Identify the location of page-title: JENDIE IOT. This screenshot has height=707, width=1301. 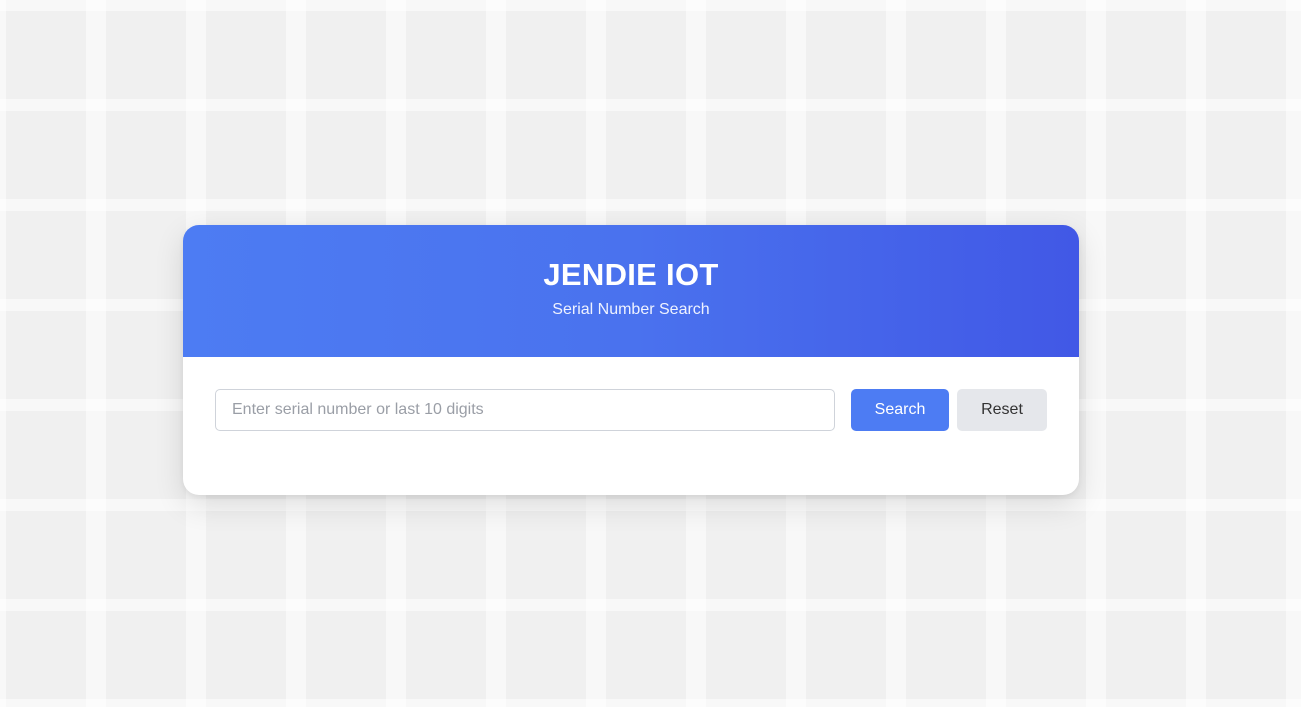
(631, 274).